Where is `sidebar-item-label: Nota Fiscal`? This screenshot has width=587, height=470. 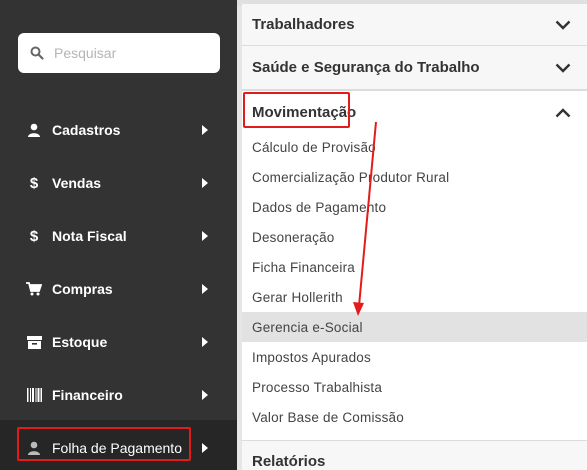 sidebar-item-label: Nota Fiscal is located at coordinates (89, 236).